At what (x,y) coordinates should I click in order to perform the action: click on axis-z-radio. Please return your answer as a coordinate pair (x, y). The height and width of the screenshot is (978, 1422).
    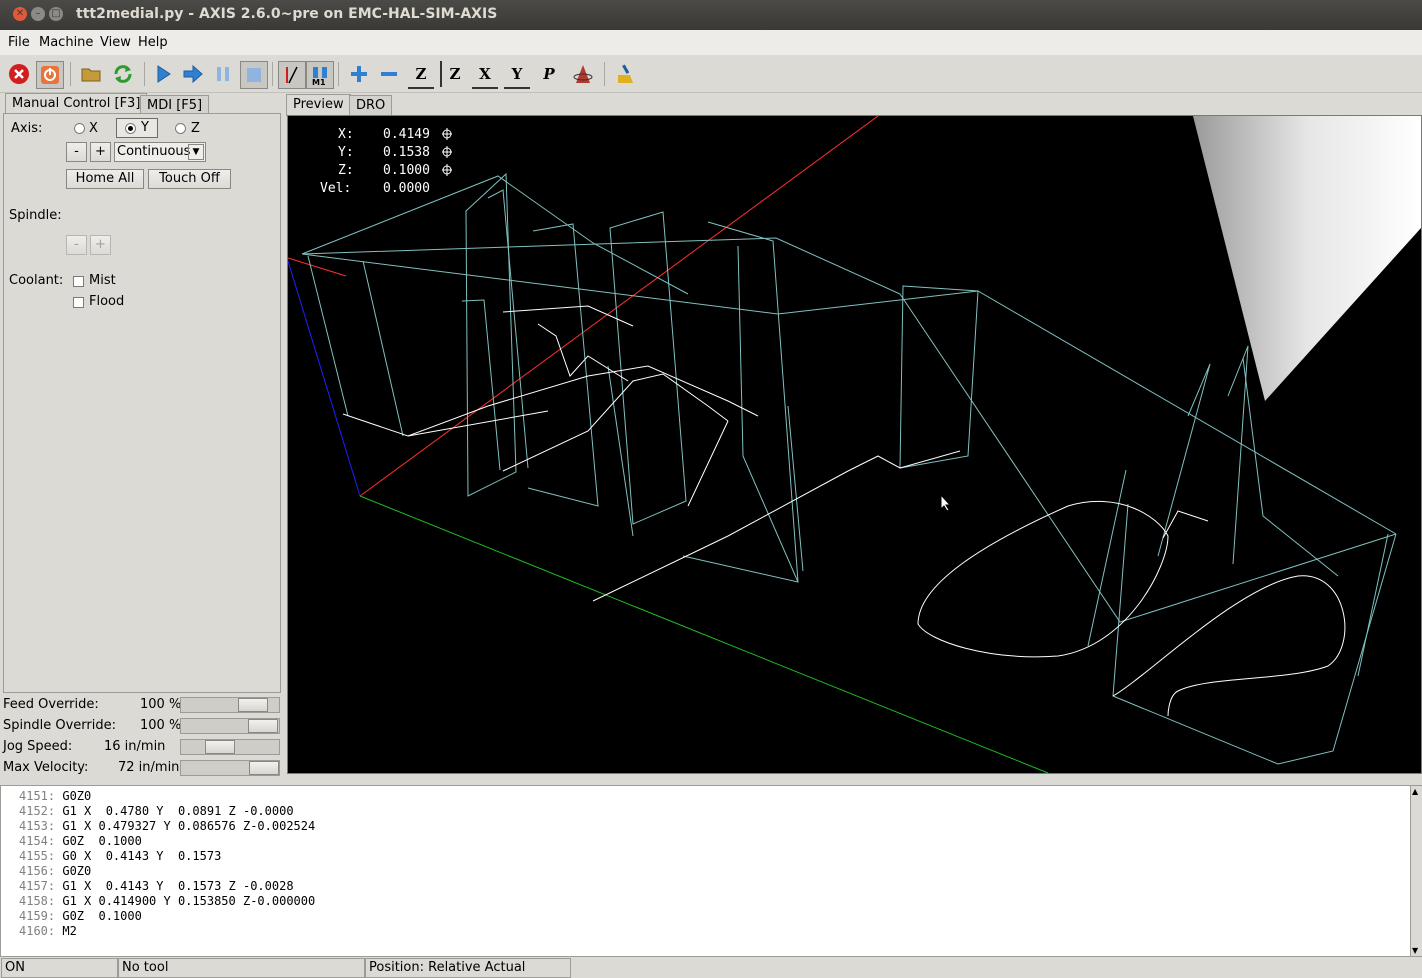
    Looking at the image, I should click on (180, 128).